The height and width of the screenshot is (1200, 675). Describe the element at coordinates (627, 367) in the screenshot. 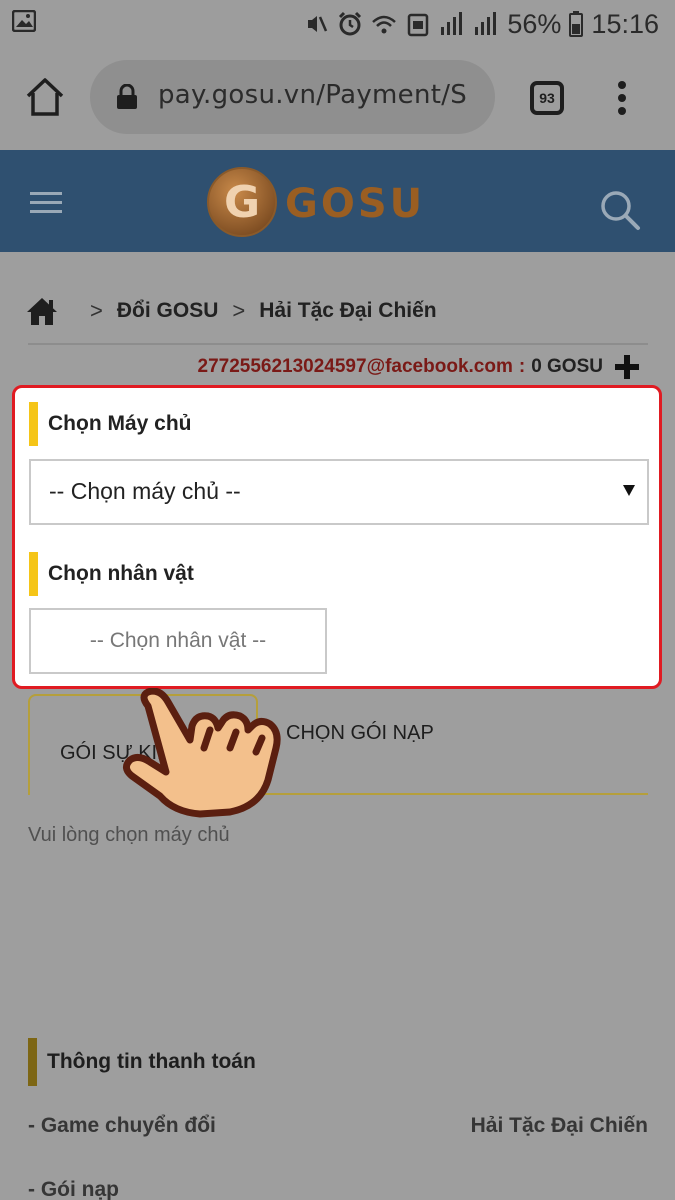

I see `add-balance-icon` at that location.